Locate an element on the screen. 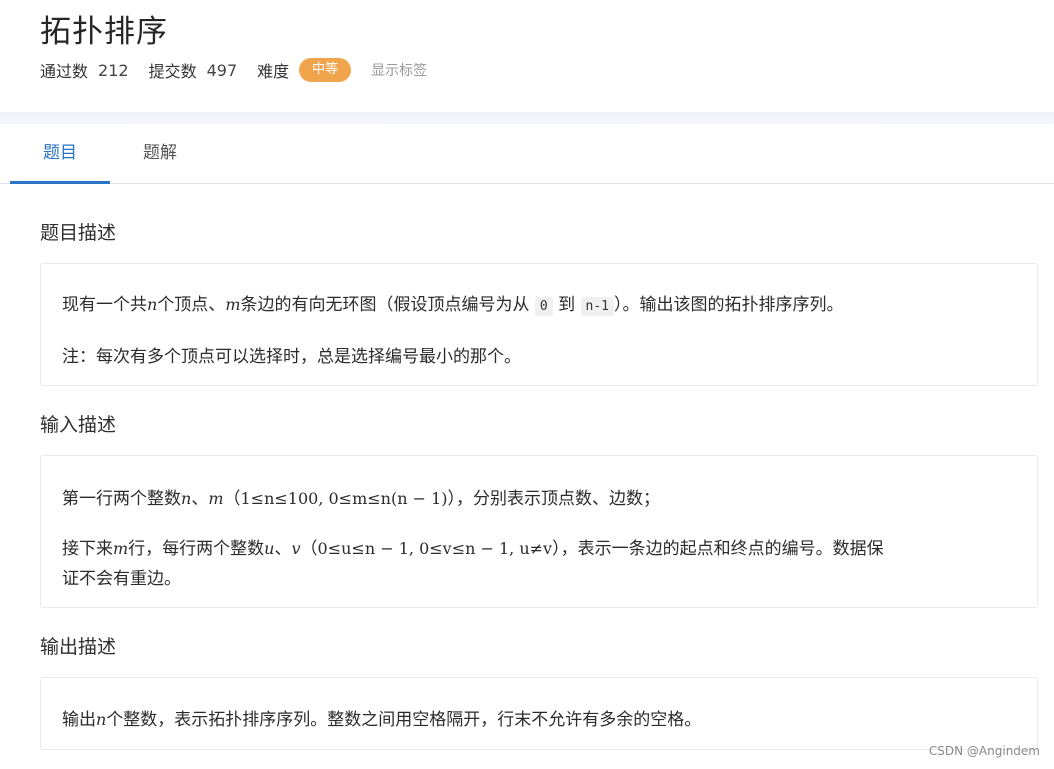  pass-count-value: 212 is located at coordinates (113, 70).